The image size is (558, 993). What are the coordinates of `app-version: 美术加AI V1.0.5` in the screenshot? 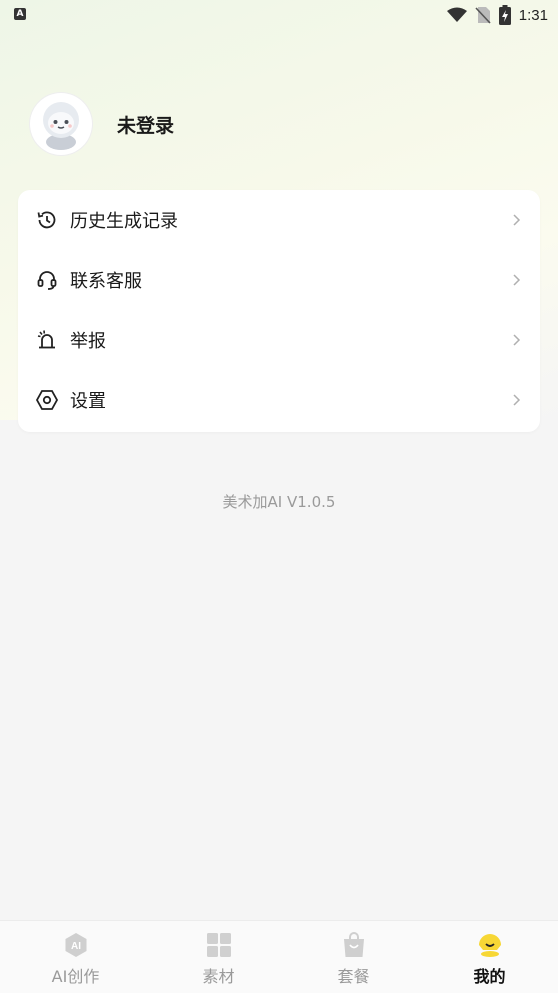 It's located at (279, 501).